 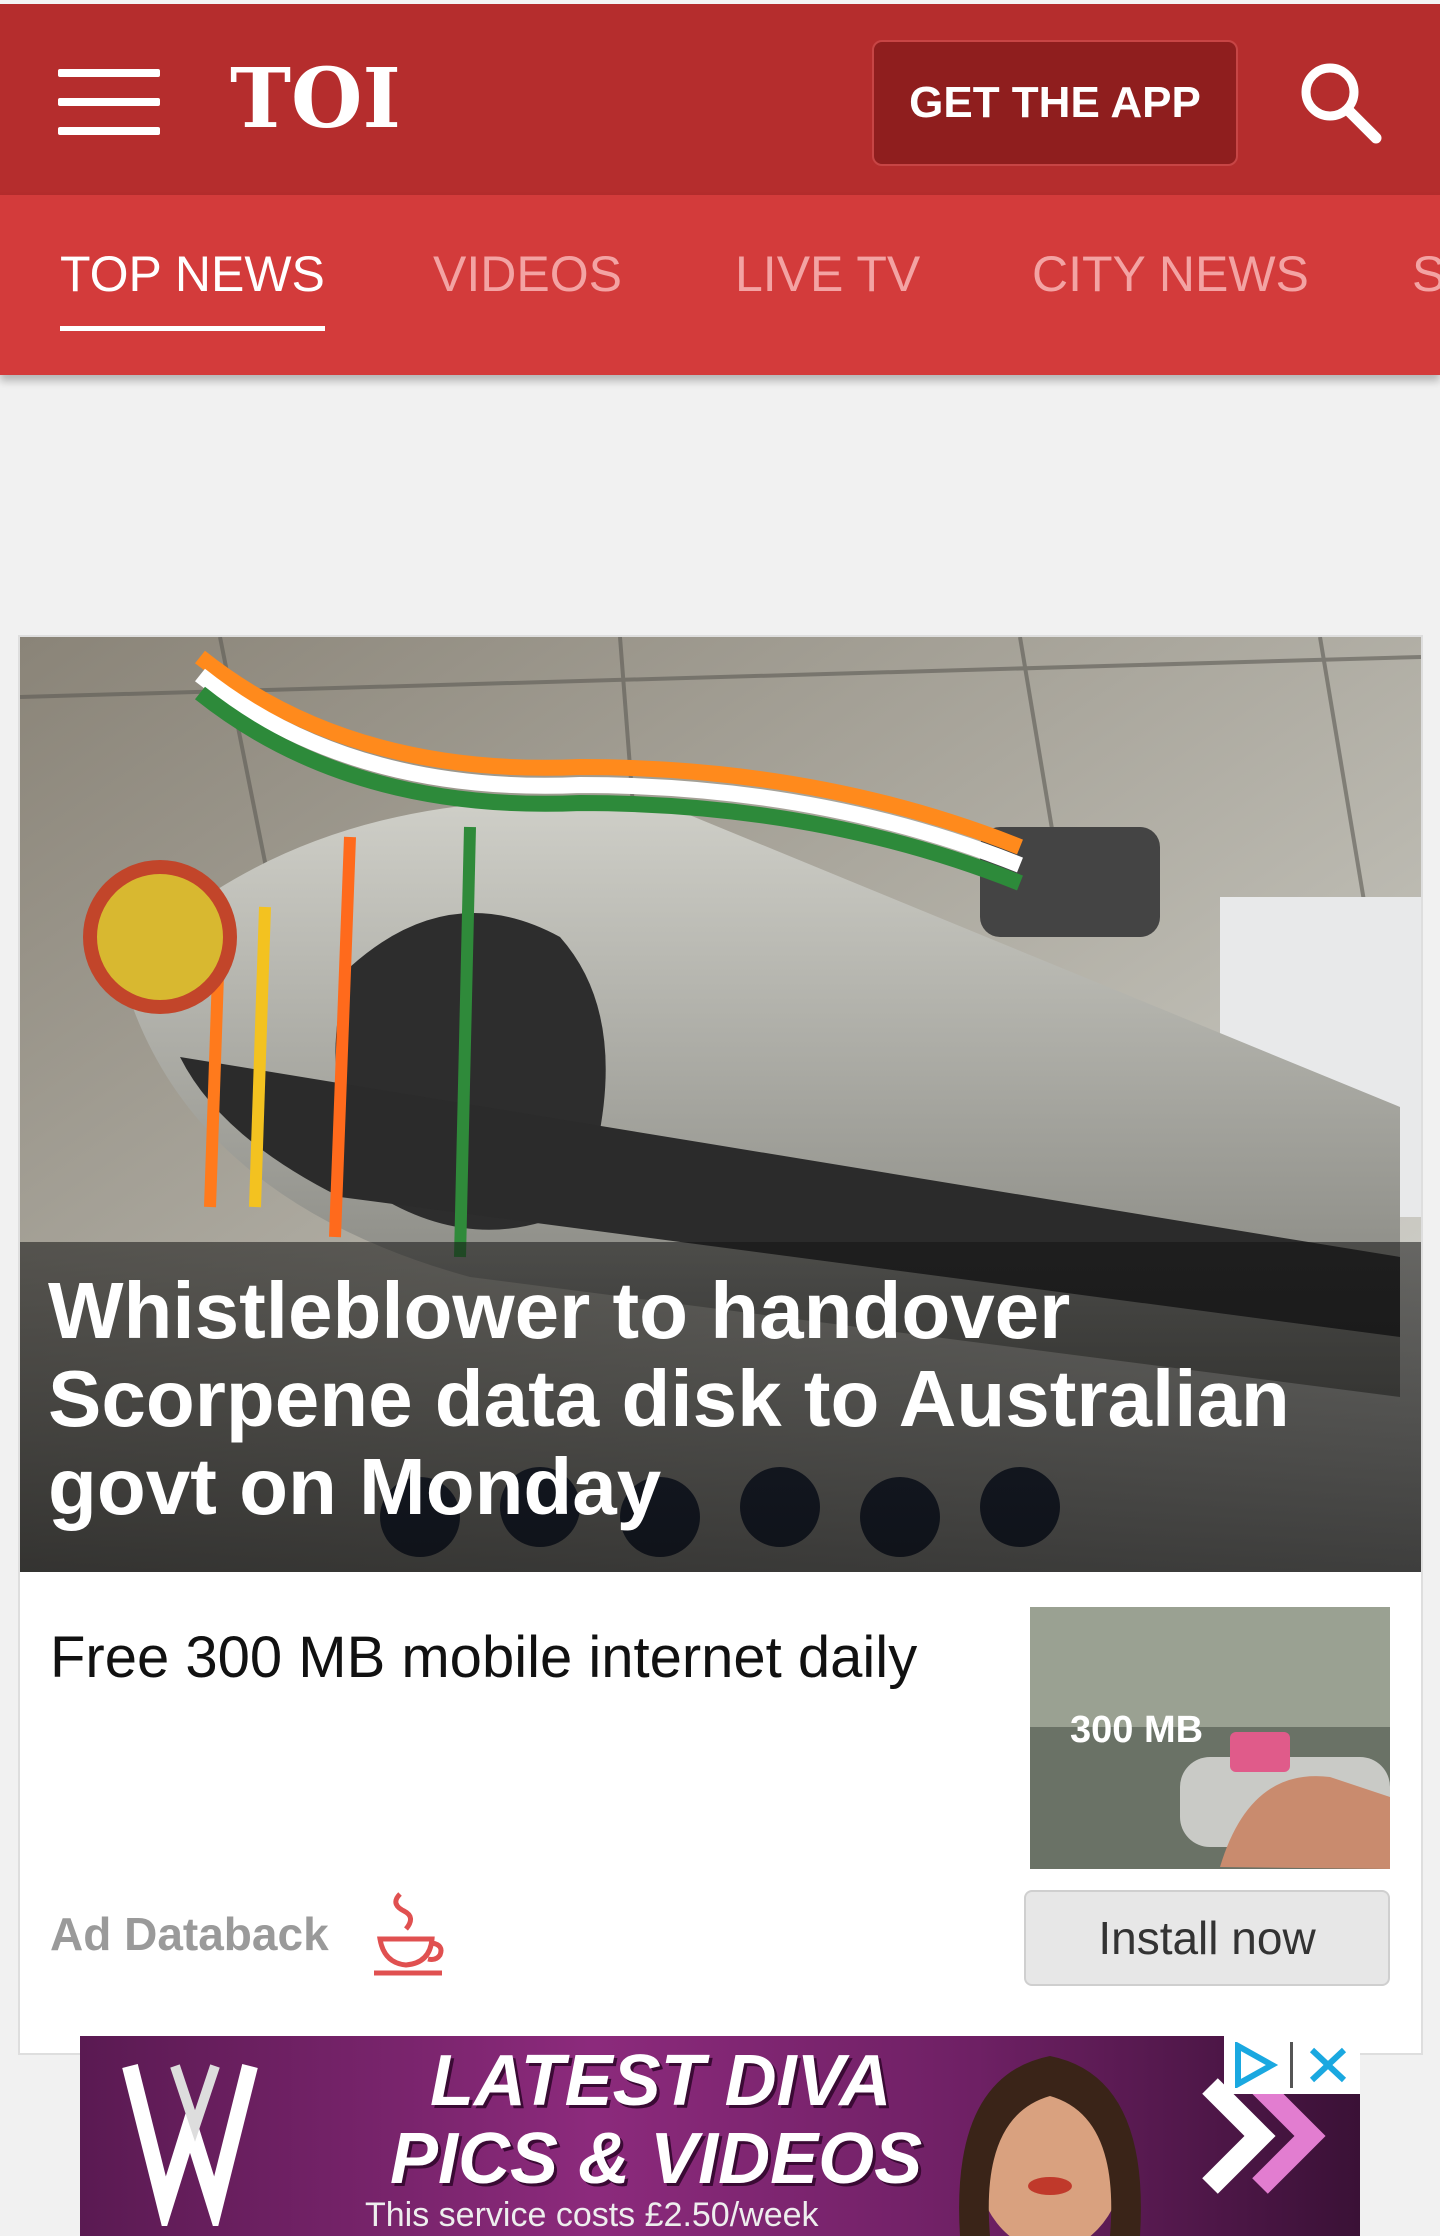 I want to click on app-header: TOI GET THE APP, so click(x=720, y=97).